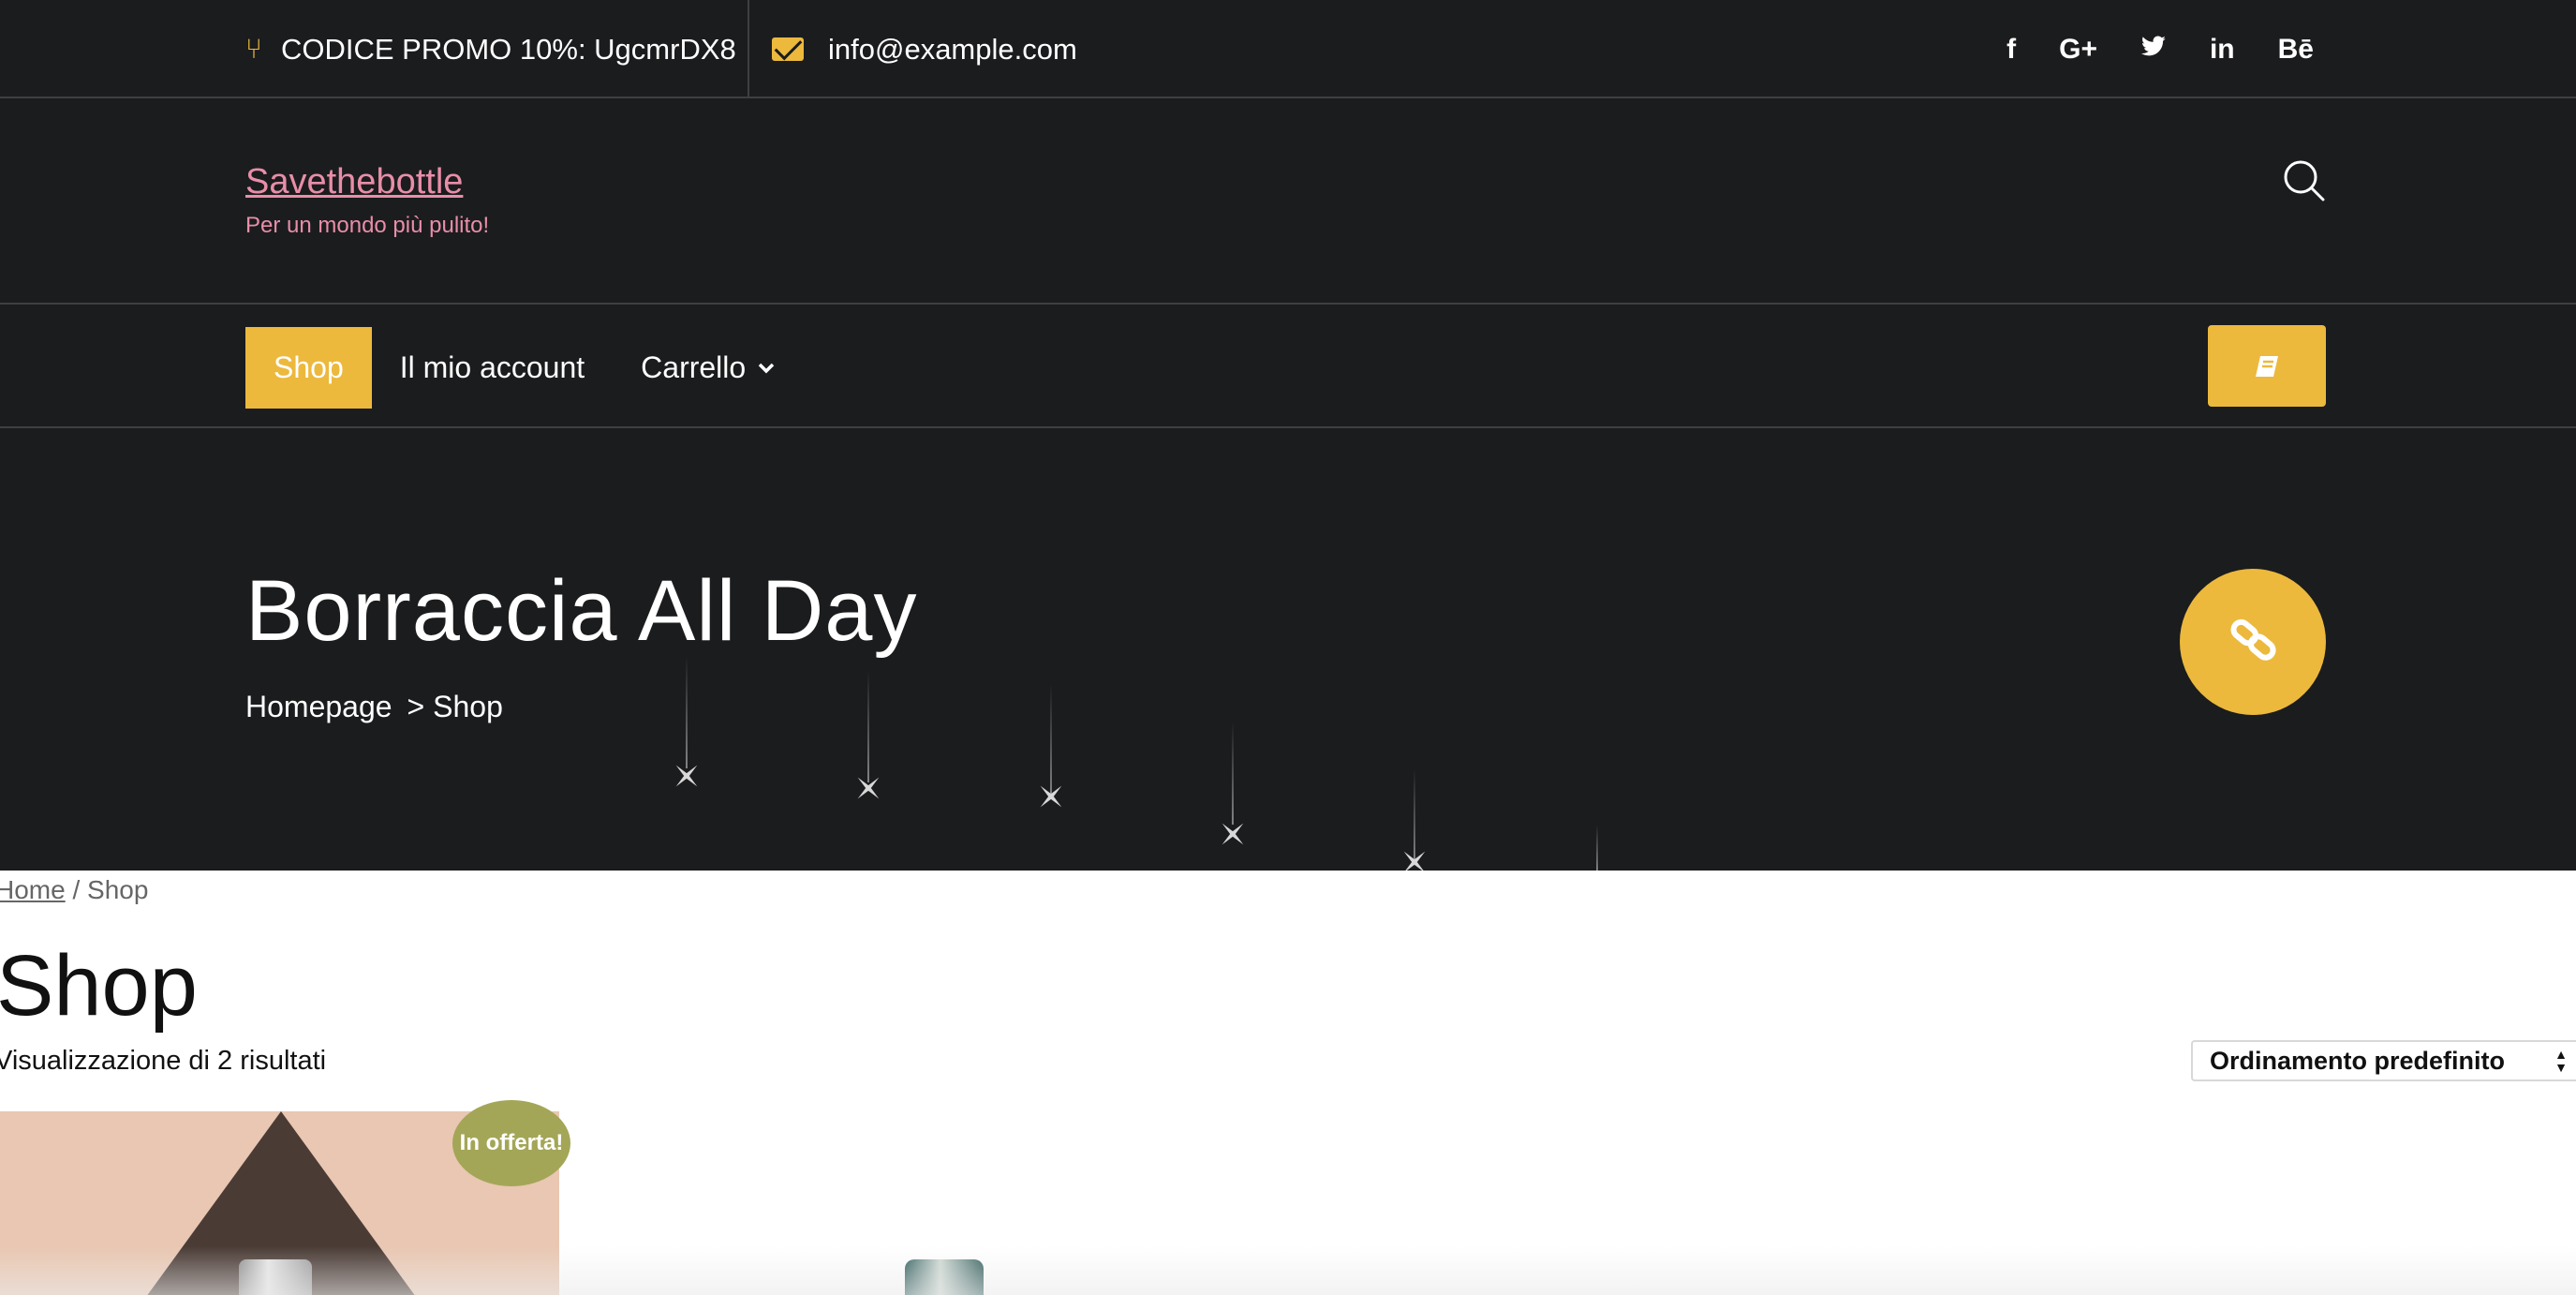 Image resolution: width=2576 pixels, height=1295 pixels. What do you see at coordinates (748, 49) in the screenshot?
I see `divider` at bounding box center [748, 49].